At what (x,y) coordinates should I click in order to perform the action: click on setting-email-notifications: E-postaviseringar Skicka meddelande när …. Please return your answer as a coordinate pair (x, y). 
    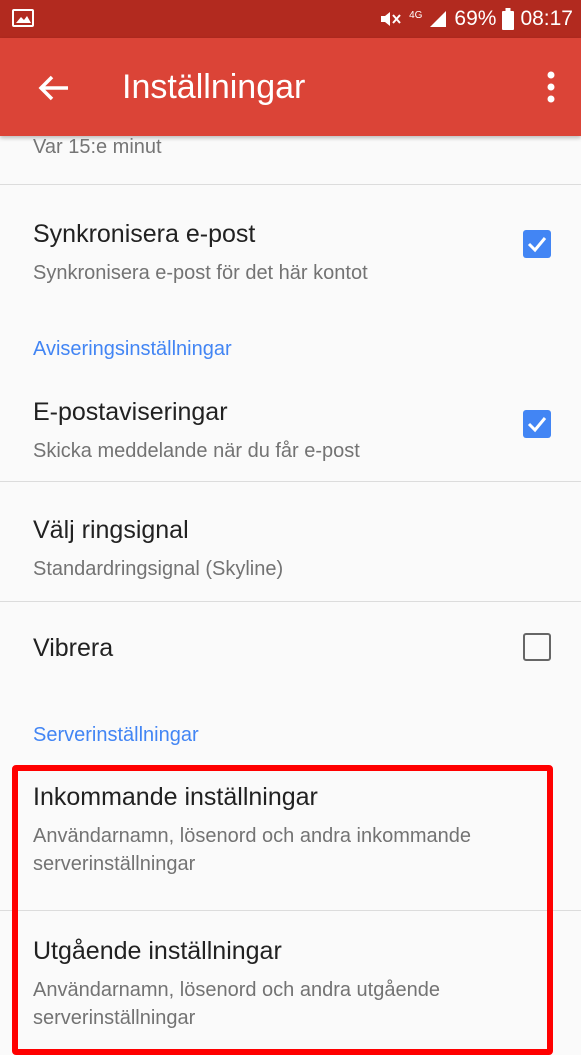
    Looking at the image, I should click on (196, 431).